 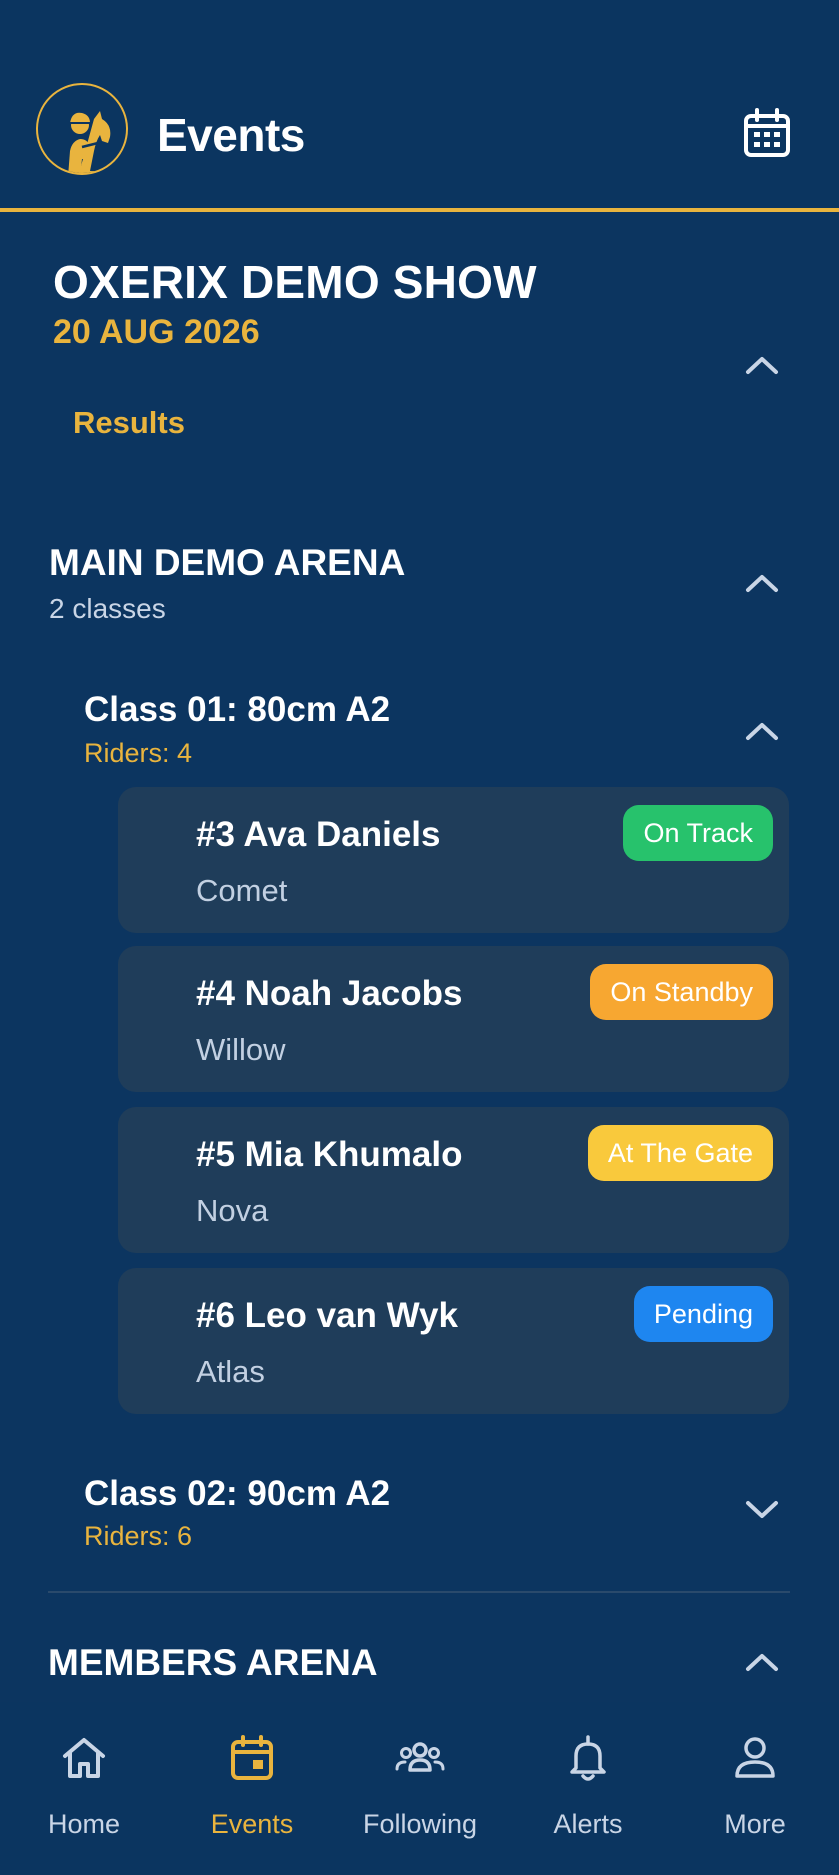 What do you see at coordinates (698, 833) in the screenshot?
I see `status-badge: On Track` at bounding box center [698, 833].